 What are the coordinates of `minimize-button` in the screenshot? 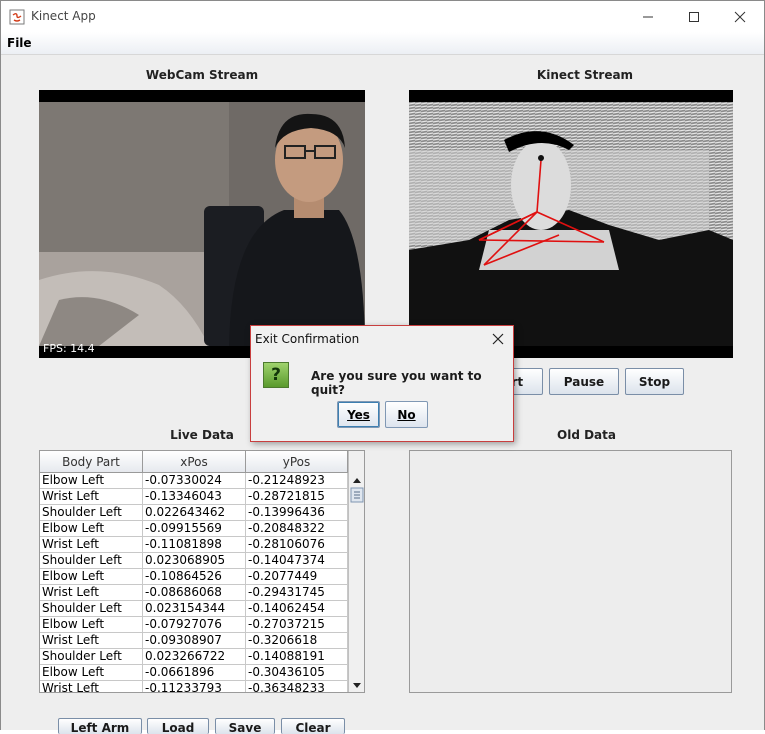 It's located at (648, 16).